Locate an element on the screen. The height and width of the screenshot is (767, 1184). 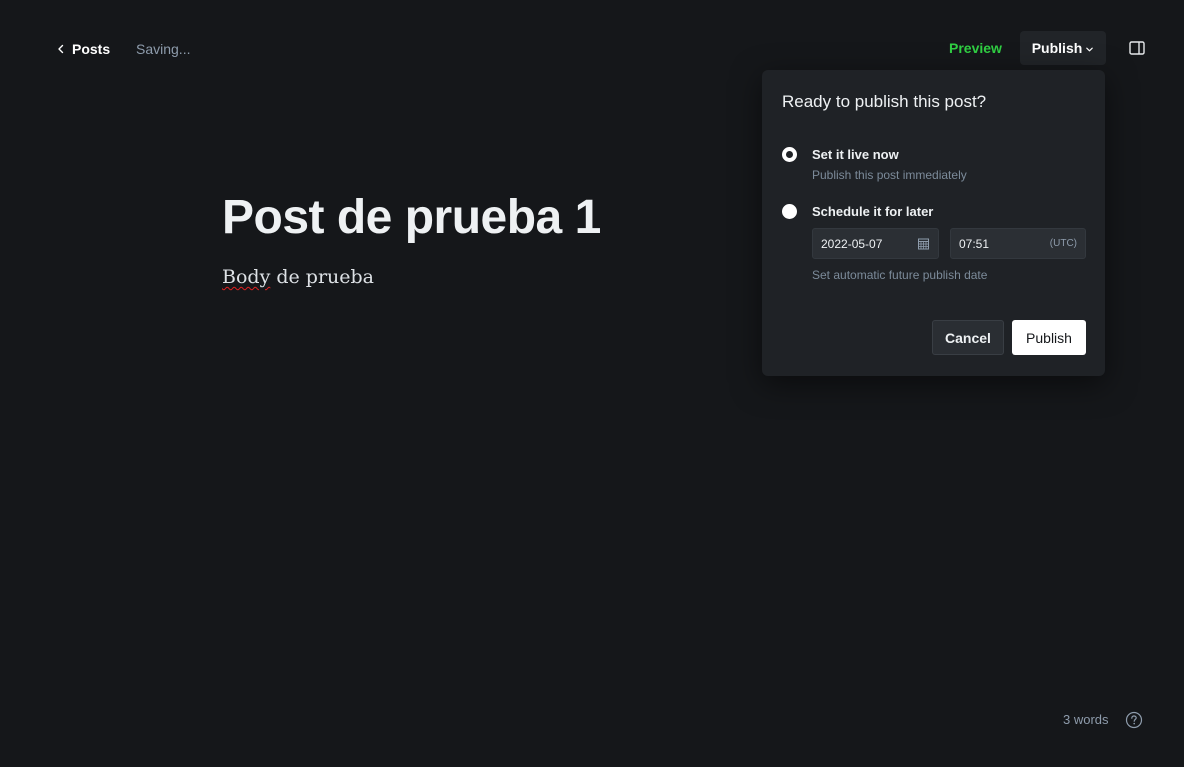
publish-button: Publish is located at coordinates (1049, 337).